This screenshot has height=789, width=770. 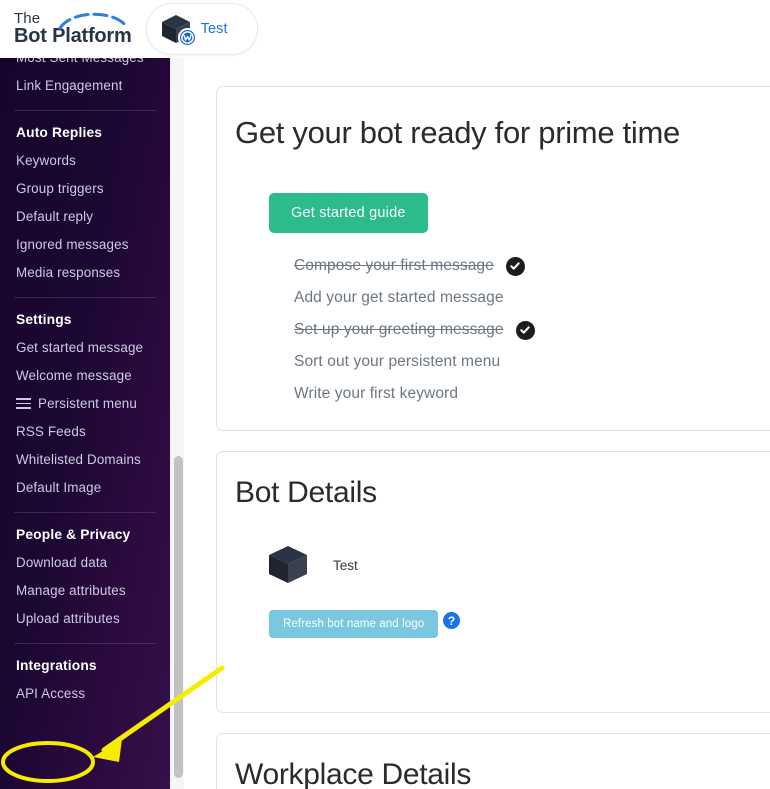 What do you see at coordinates (68, 618) in the screenshot?
I see `sidebar-item-label: Upload attributes` at bounding box center [68, 618].